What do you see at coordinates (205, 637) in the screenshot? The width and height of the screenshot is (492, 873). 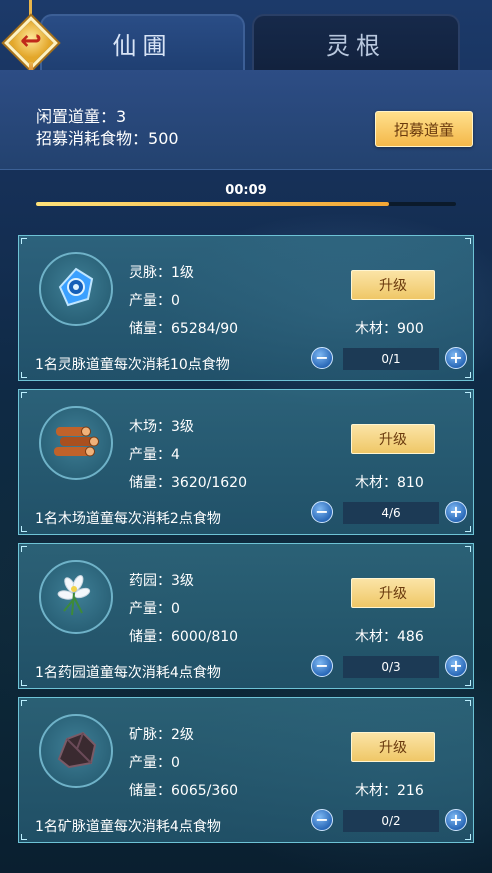 I see `storage-value: 6000/810` at bounding box center [205, 637].